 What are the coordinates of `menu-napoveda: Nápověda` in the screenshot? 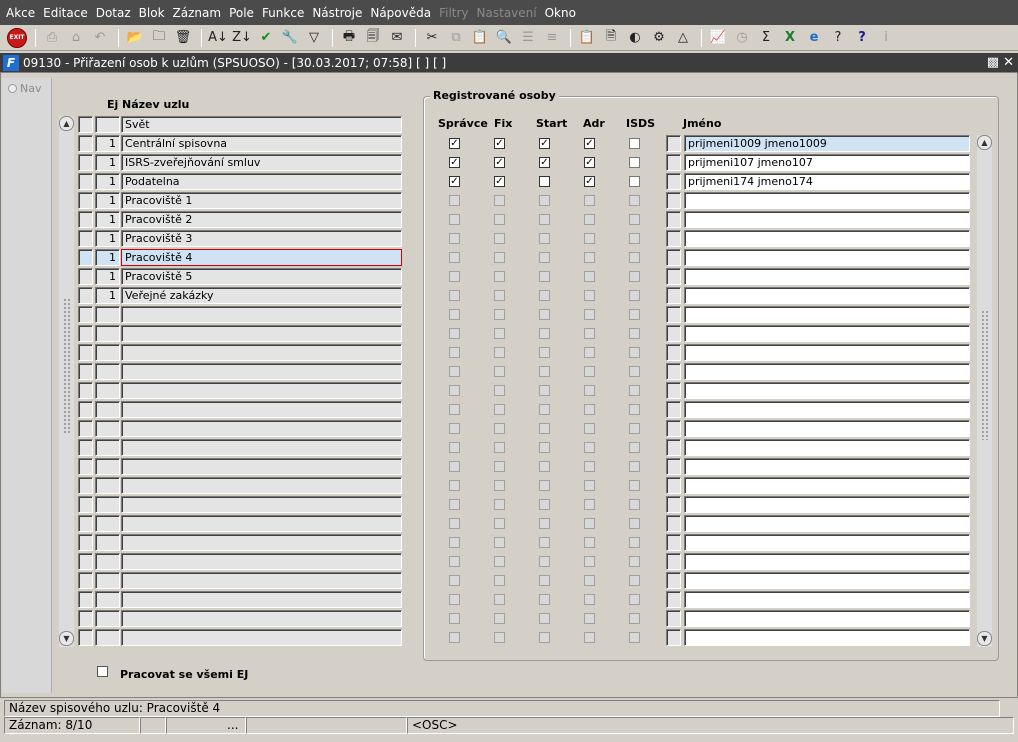 It's located at (400, 13).